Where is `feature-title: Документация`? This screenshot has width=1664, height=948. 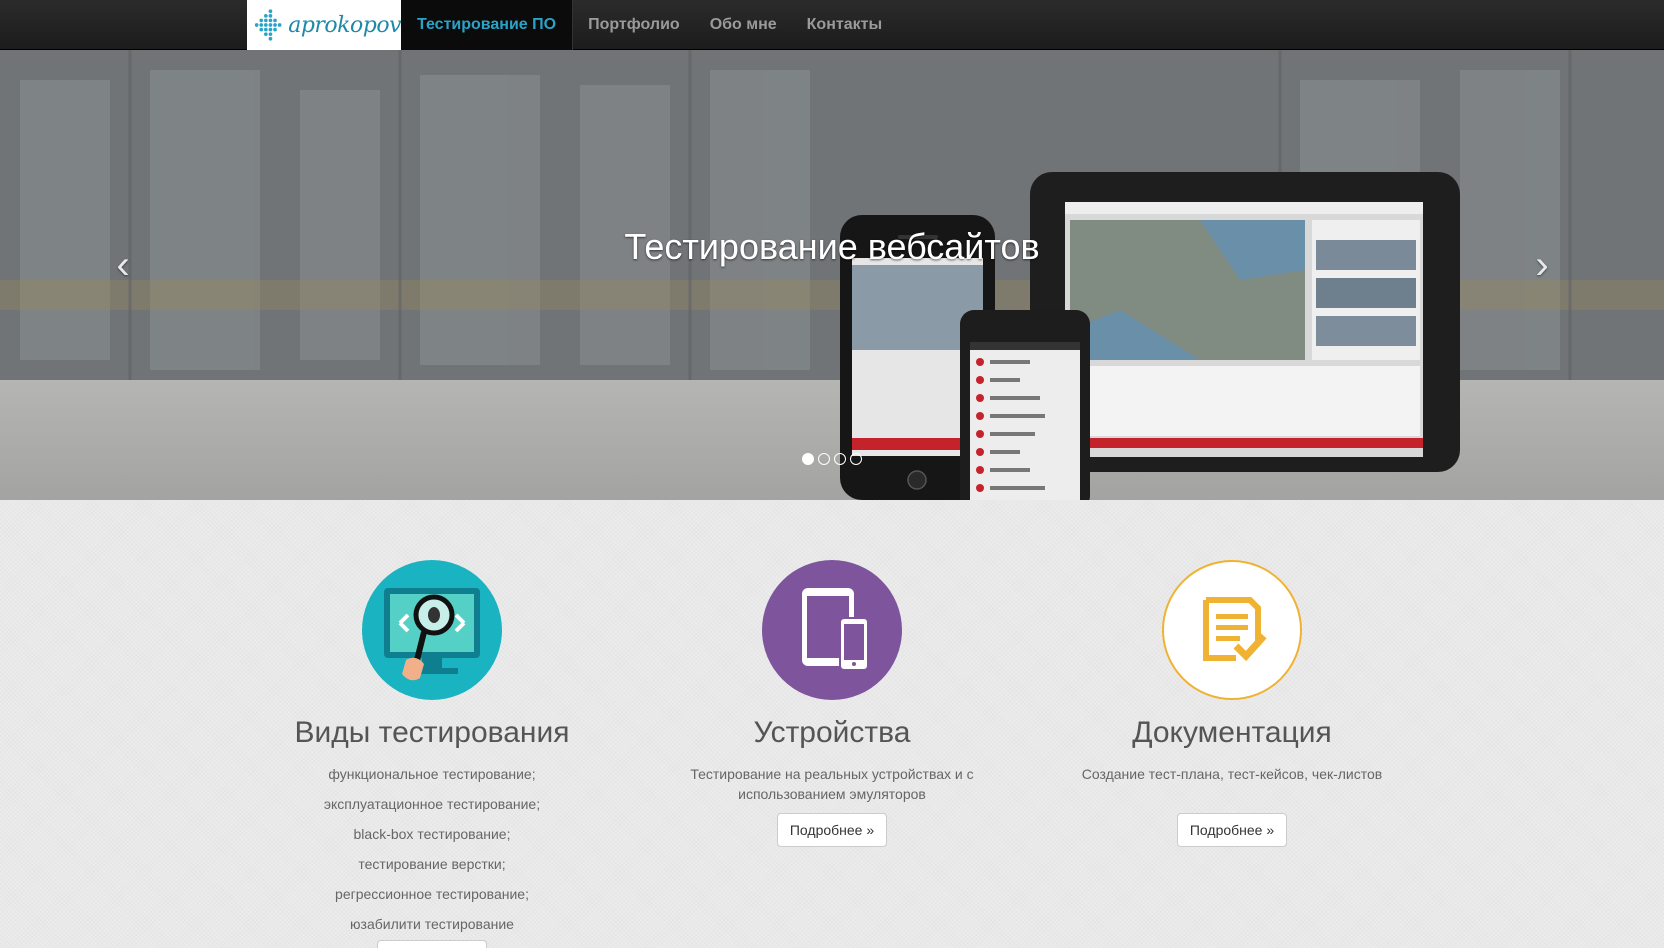
feature-title: Документация is located at coordinates (1232, 732).